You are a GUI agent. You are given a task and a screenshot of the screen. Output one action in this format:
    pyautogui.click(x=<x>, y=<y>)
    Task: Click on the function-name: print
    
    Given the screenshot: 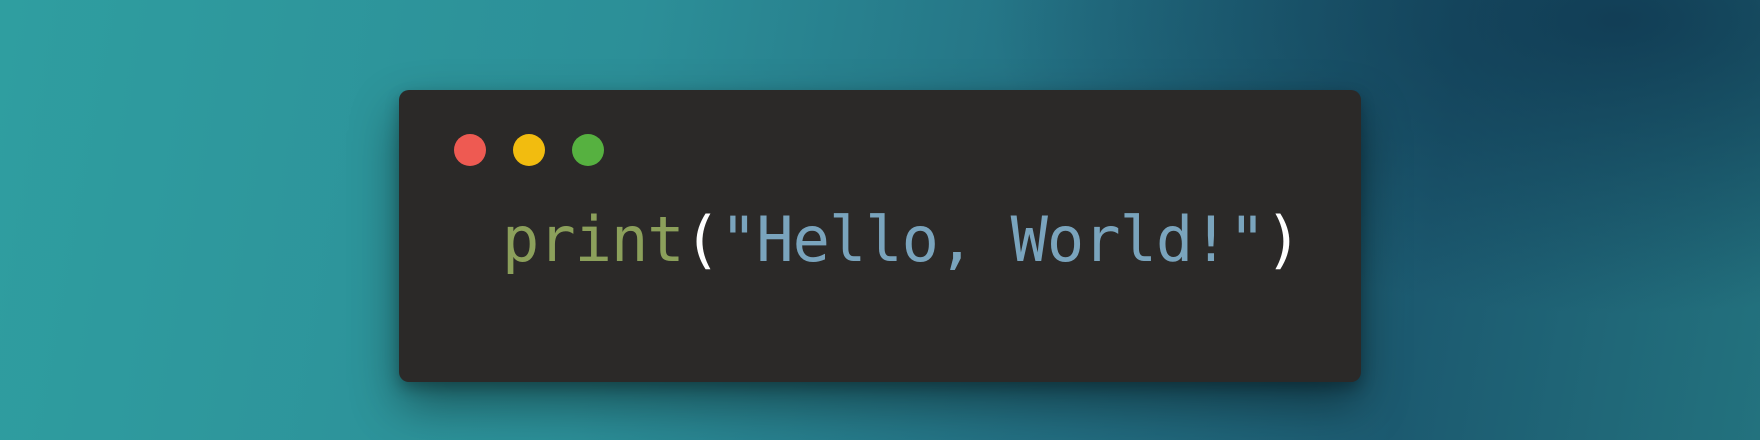 What is the action you would take?
    pyautogui.click(x=593, y=239)
    